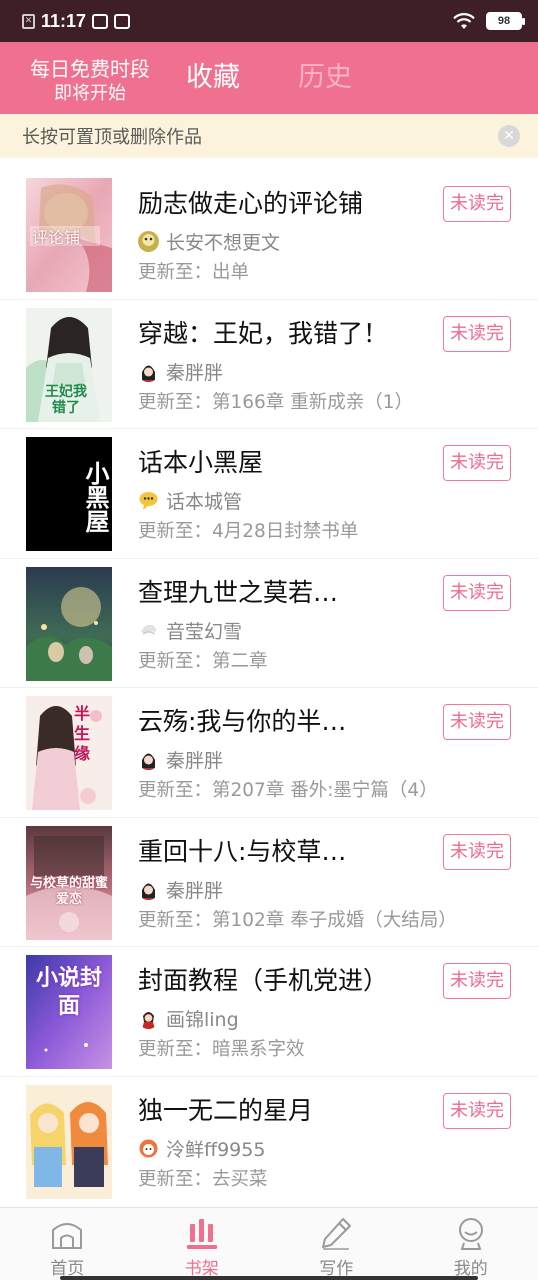 The width and height of the screenshot is (538, 1280). What do you see at coordinates (213, 78) in the screenshot?
I see `tab-favorites: 收藏` at bounding box center [213, 78].